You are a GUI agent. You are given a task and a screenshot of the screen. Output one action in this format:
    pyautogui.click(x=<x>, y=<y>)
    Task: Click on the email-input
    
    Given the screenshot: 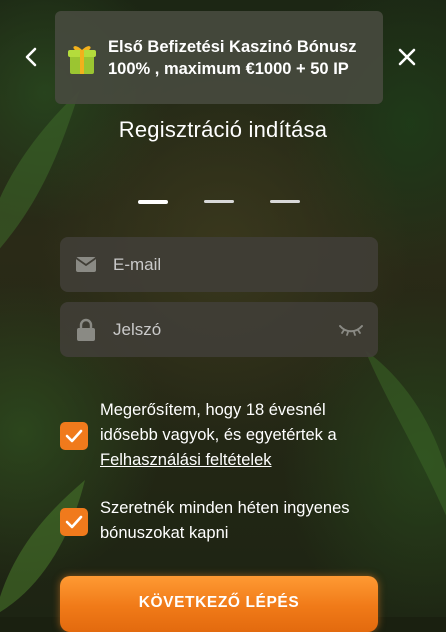 What is the action you would take?
    pyautogui.click(x=218, y=264)
    